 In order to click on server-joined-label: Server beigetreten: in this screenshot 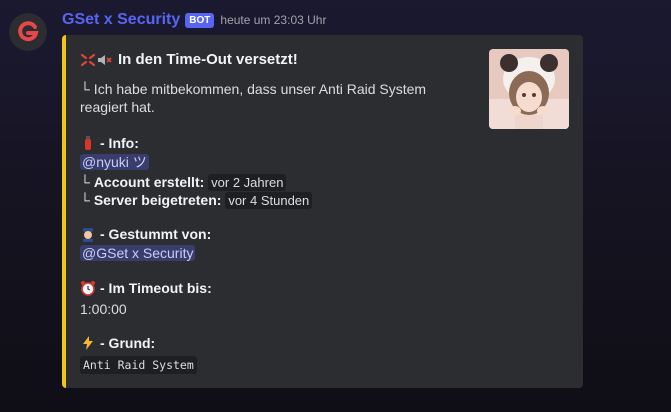, I will do `click(157, 200)`.